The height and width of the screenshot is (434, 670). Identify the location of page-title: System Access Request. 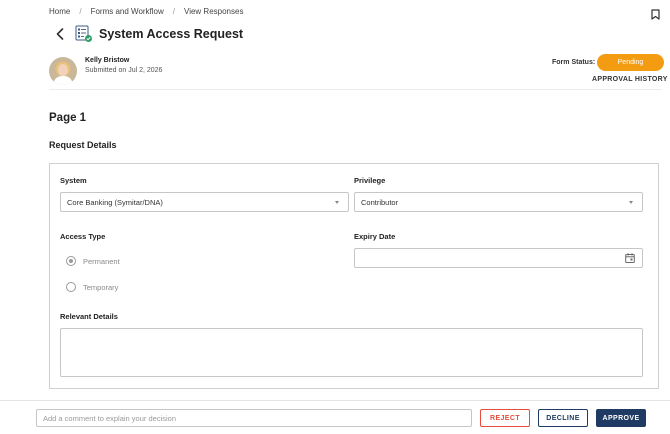
(171, 34).